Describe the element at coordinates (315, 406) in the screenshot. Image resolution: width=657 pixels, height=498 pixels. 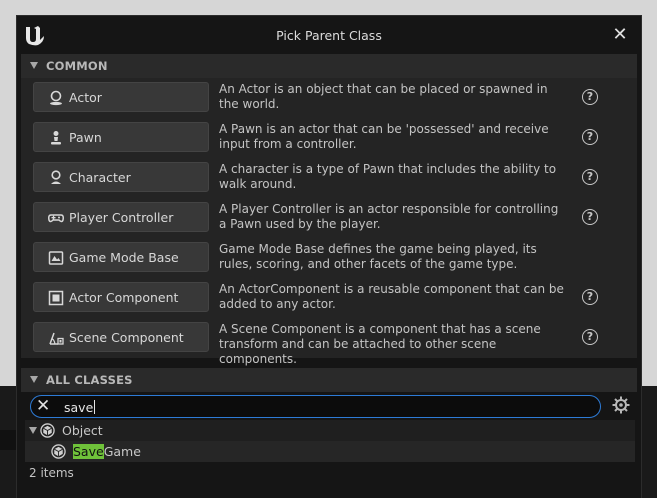
I see `class-search-input: ✕ save` at that location.